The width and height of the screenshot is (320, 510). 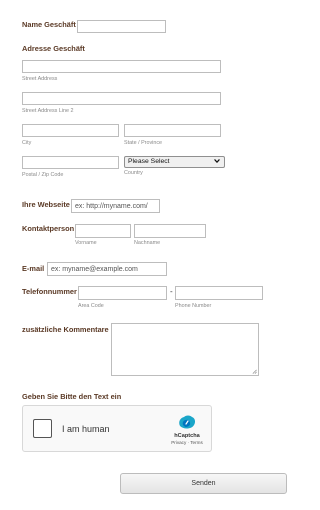 I want to click on hcaptcha-privacy-terms-links: Privacy · Terms, so click(x=187, y=442).